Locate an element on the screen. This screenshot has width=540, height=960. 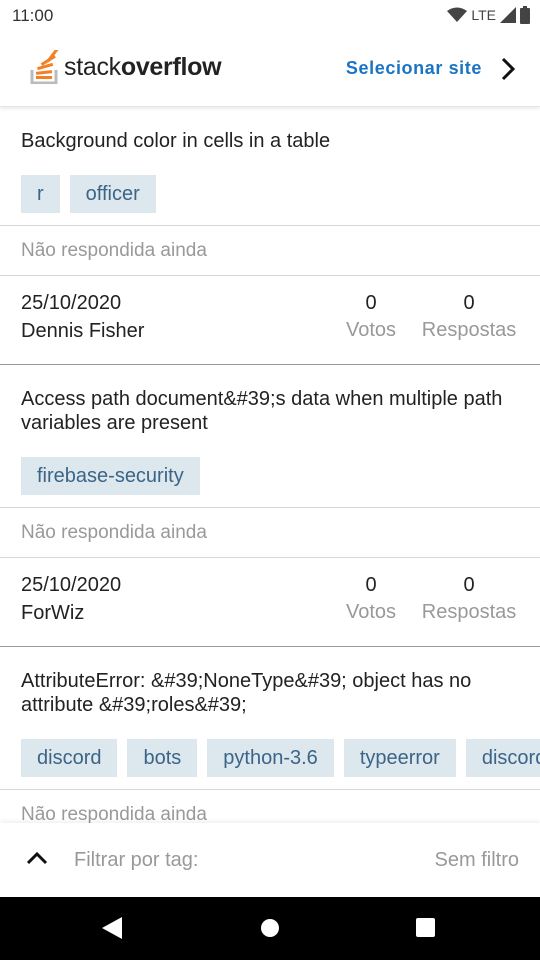
network-type: LTE is located at coordinates (483, 15).